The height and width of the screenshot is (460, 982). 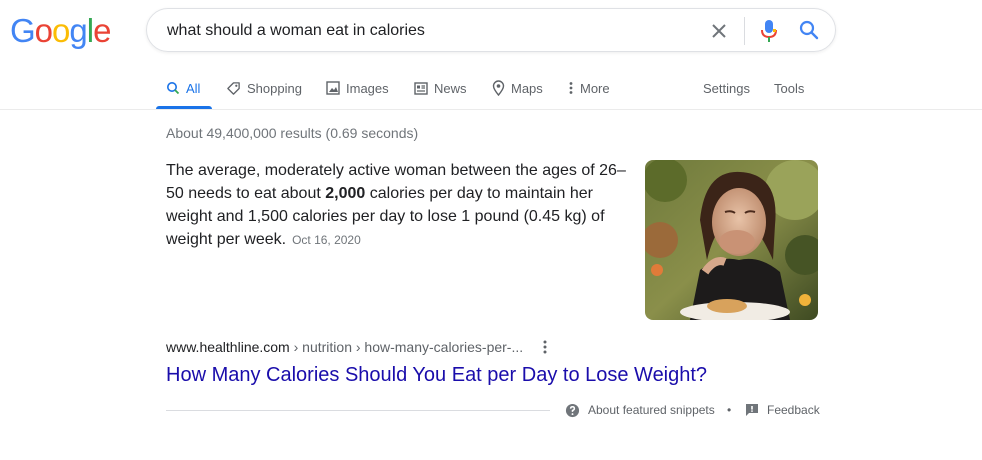 I want to click on tab-maps: Maps, so click(x=517, y=88).